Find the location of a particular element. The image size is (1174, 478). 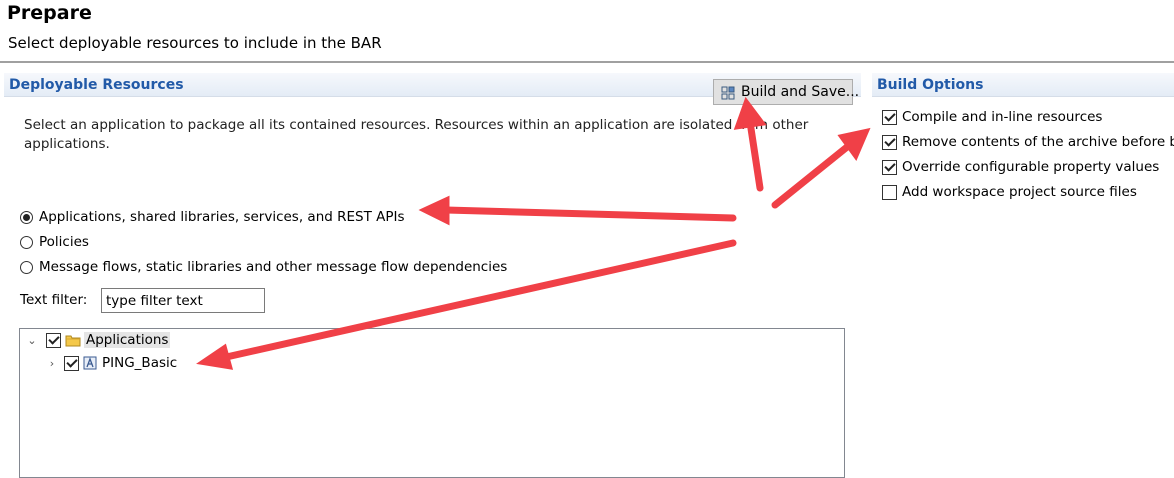

arrow-to-applications-radio is located at coordinates (589, 214).